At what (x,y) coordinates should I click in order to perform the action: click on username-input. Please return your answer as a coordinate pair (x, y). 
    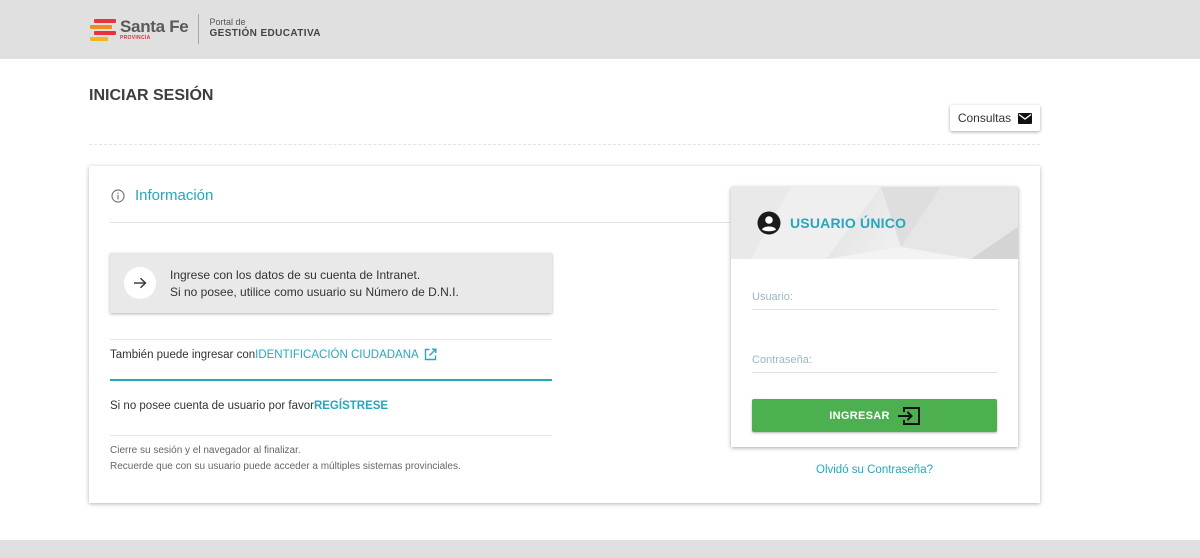
    Looking at the image, I should click on (874, 296).